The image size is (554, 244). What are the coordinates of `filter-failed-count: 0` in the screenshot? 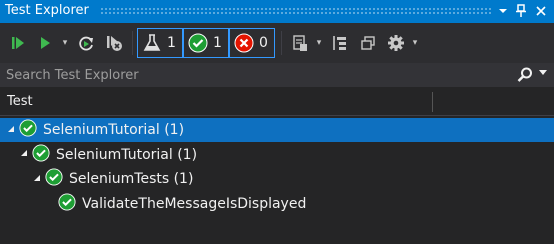 It's located at (263, 43).